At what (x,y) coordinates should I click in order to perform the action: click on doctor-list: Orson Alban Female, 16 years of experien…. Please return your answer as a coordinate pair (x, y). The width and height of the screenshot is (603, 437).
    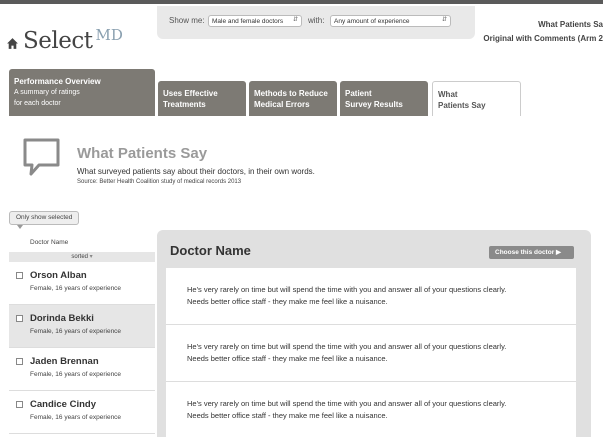
    Looking at the image, I should click on (82, 348).